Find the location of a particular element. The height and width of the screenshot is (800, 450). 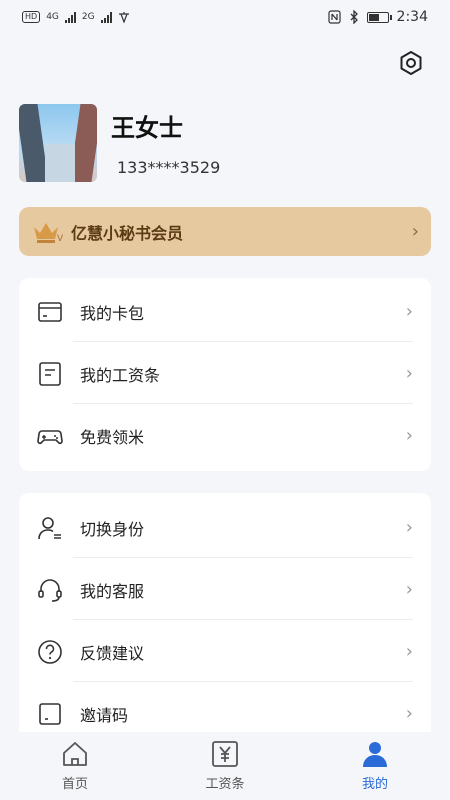

avatar is located at coordinates (58, 143).